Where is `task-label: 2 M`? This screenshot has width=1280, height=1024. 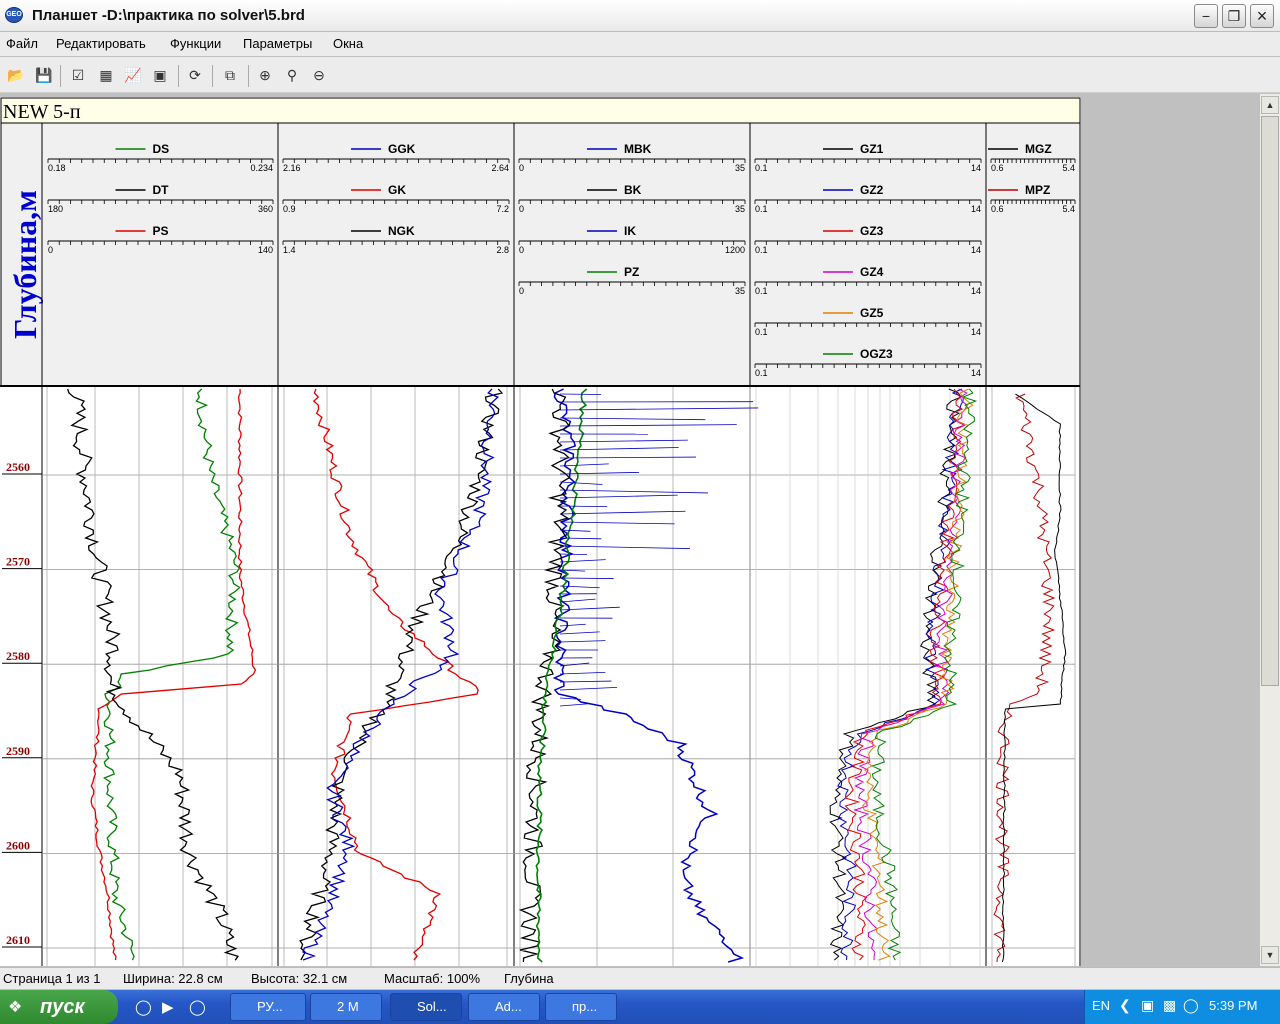
task-label: 2 M is located at coordinates (348, 1006).